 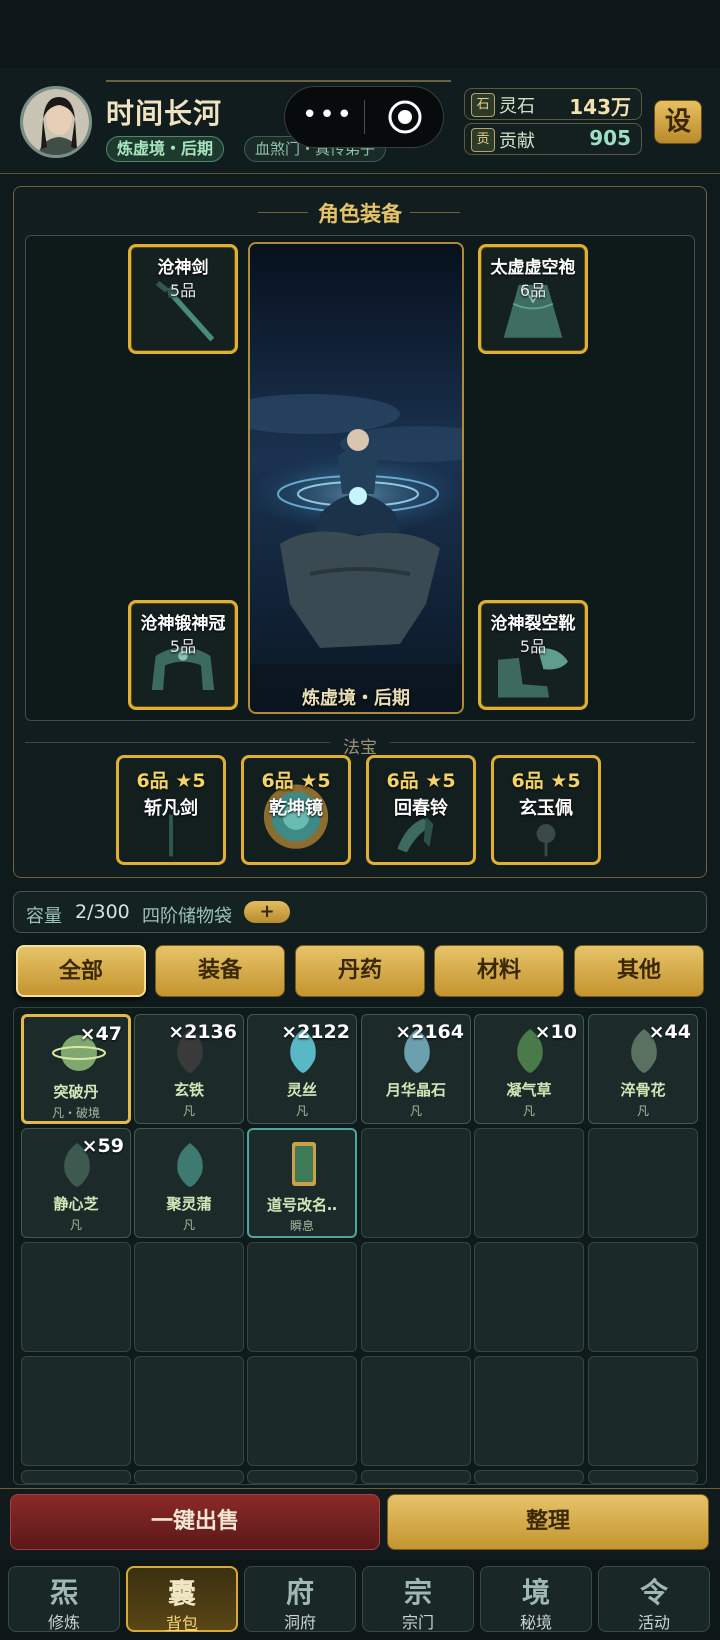 What do you see at coordinates (517, 106) in the screenshot?
I see `stone-label: 灵石` at bounding box center [517, 106].